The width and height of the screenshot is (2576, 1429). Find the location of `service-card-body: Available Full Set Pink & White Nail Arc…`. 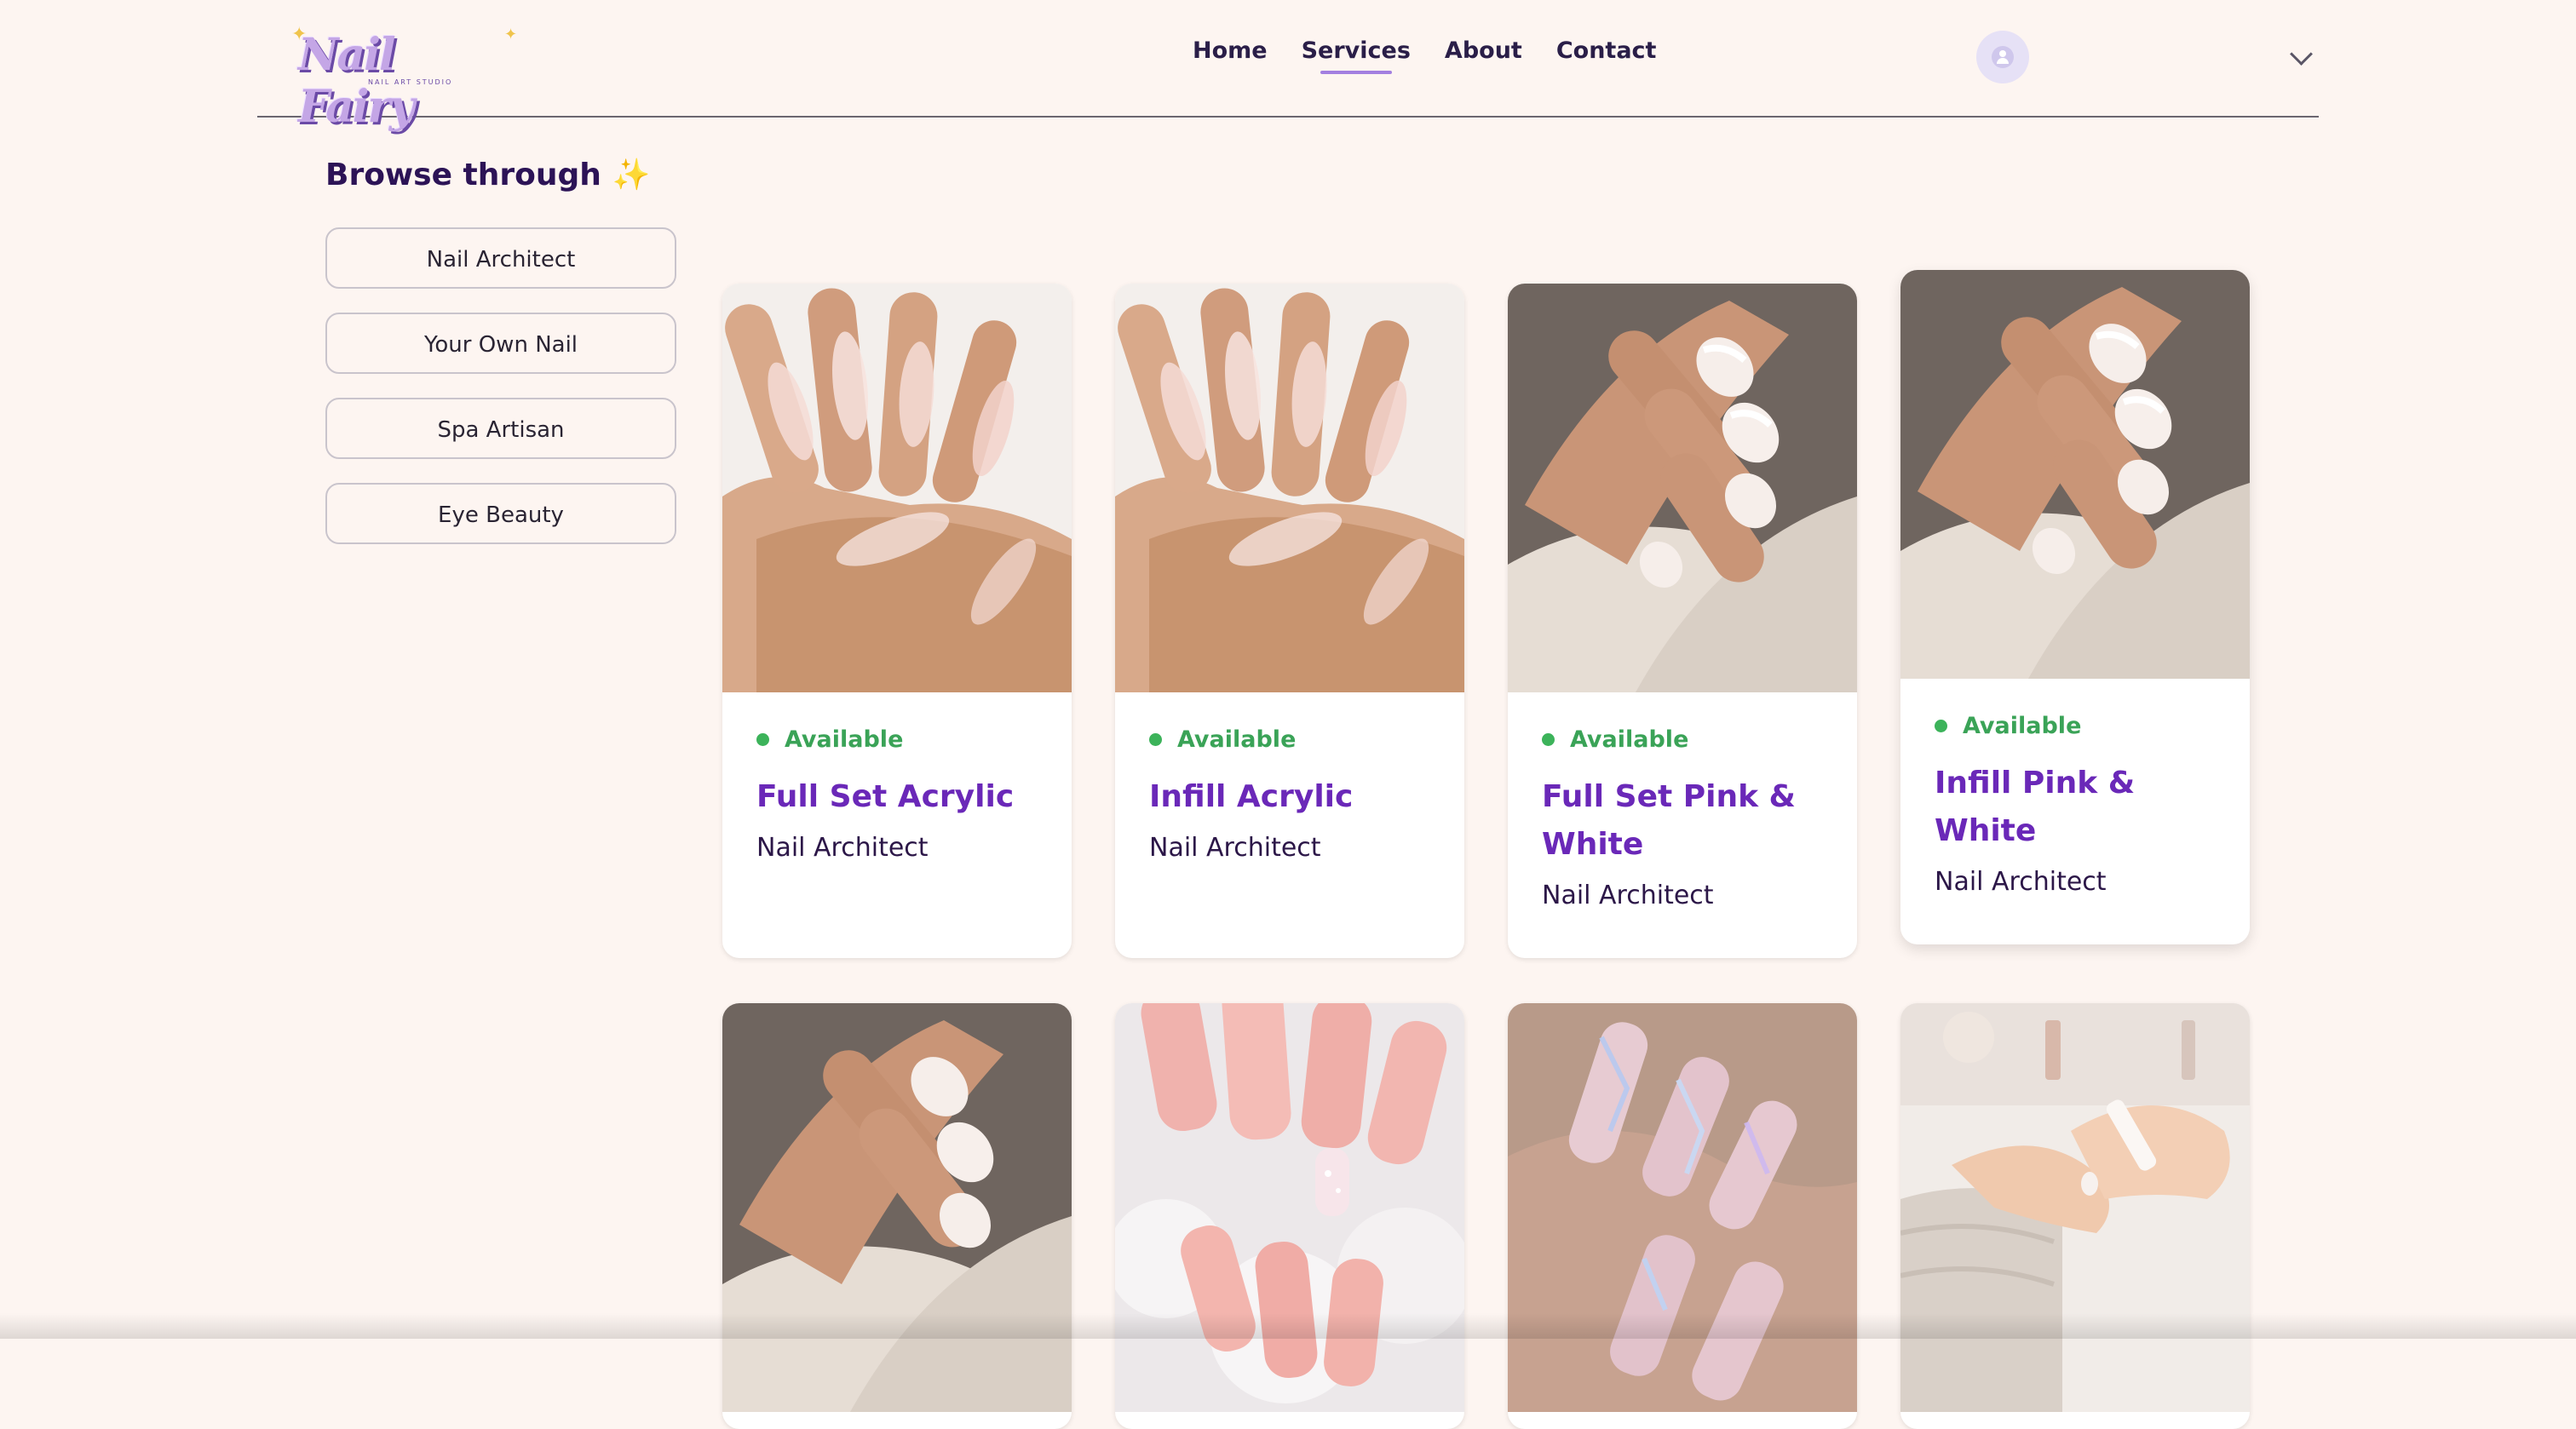

service-card-body: Available Full Set Pink & White Nail Arc… is located at coordinates (1687, 818).